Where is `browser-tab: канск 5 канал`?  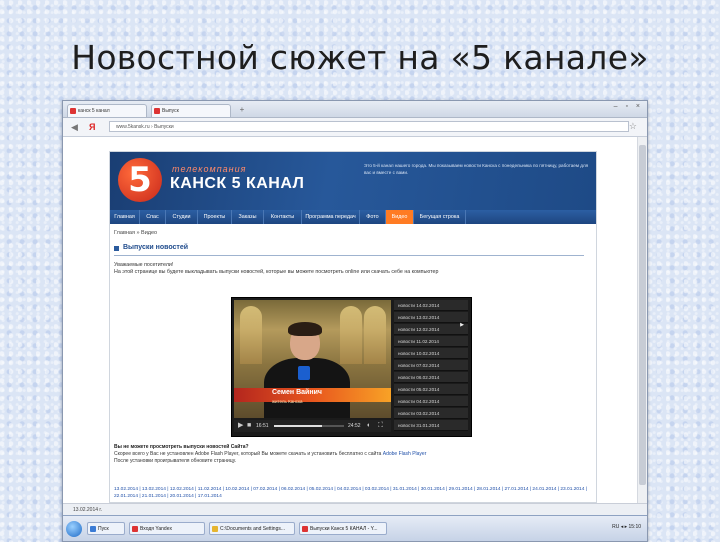
browser-tab: канск 5 канал is located at coordinates (107, 110).